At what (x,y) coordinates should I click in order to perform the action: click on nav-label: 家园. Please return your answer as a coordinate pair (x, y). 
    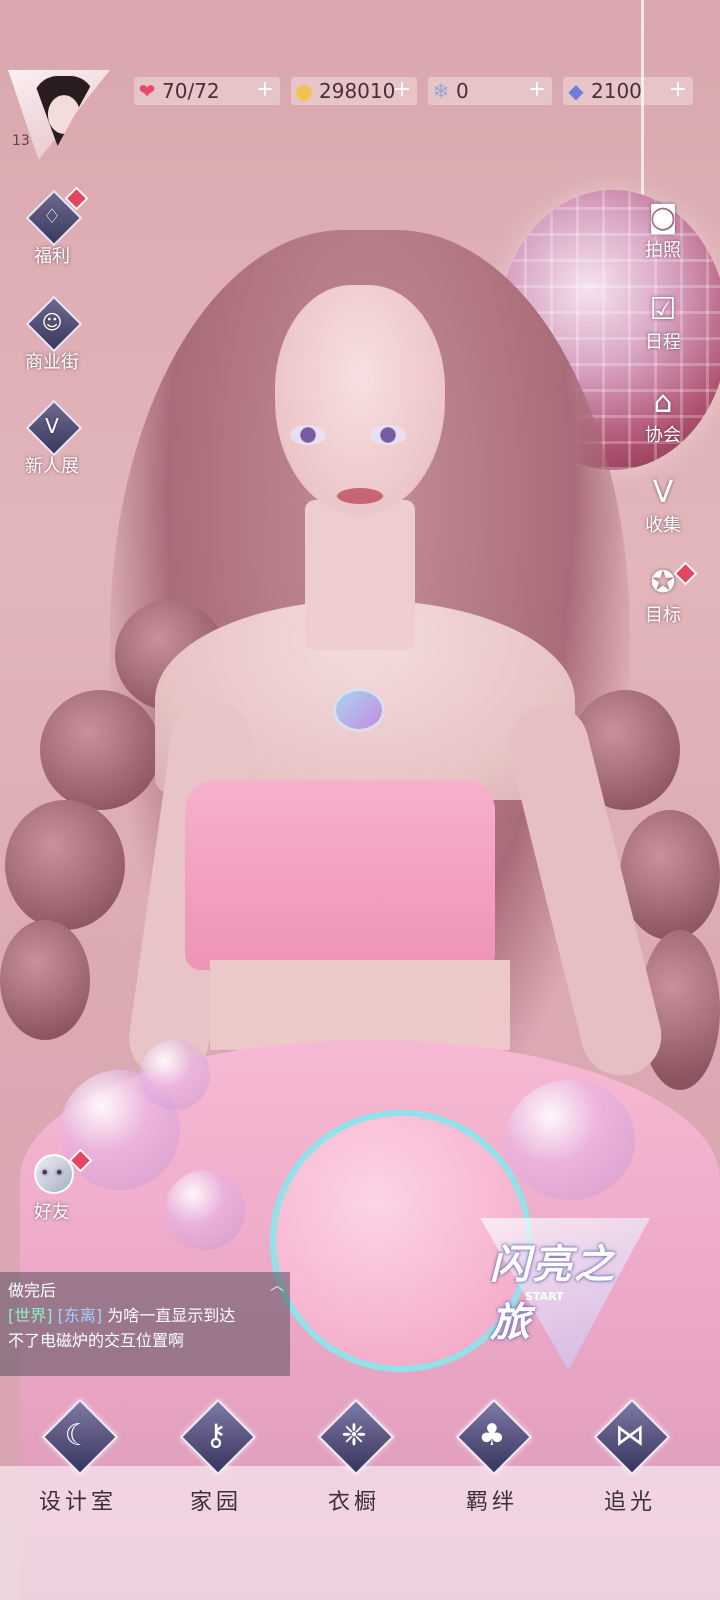
    Looking at the image, I should click on (215, 1502).